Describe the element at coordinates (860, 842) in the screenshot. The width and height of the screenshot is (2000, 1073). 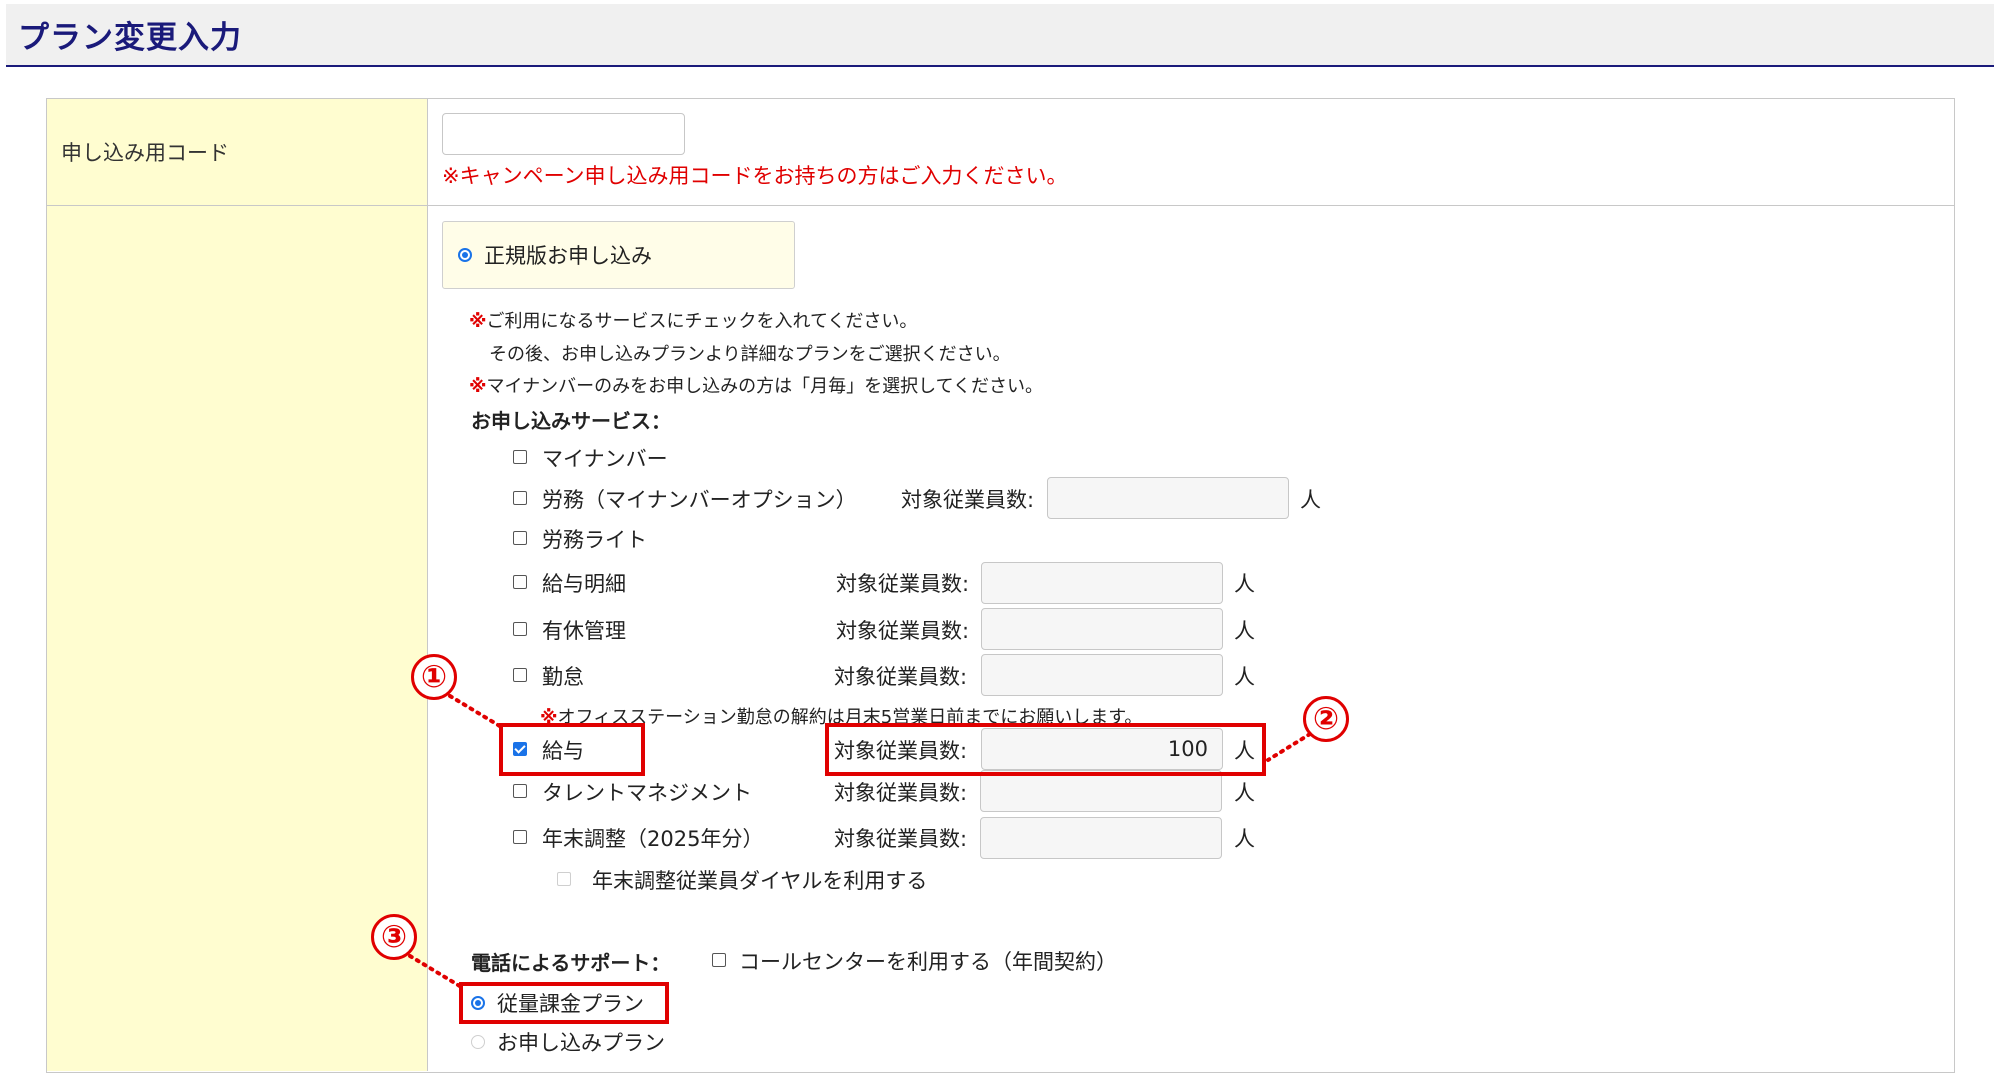
I see `annotation-connectors` at that location.